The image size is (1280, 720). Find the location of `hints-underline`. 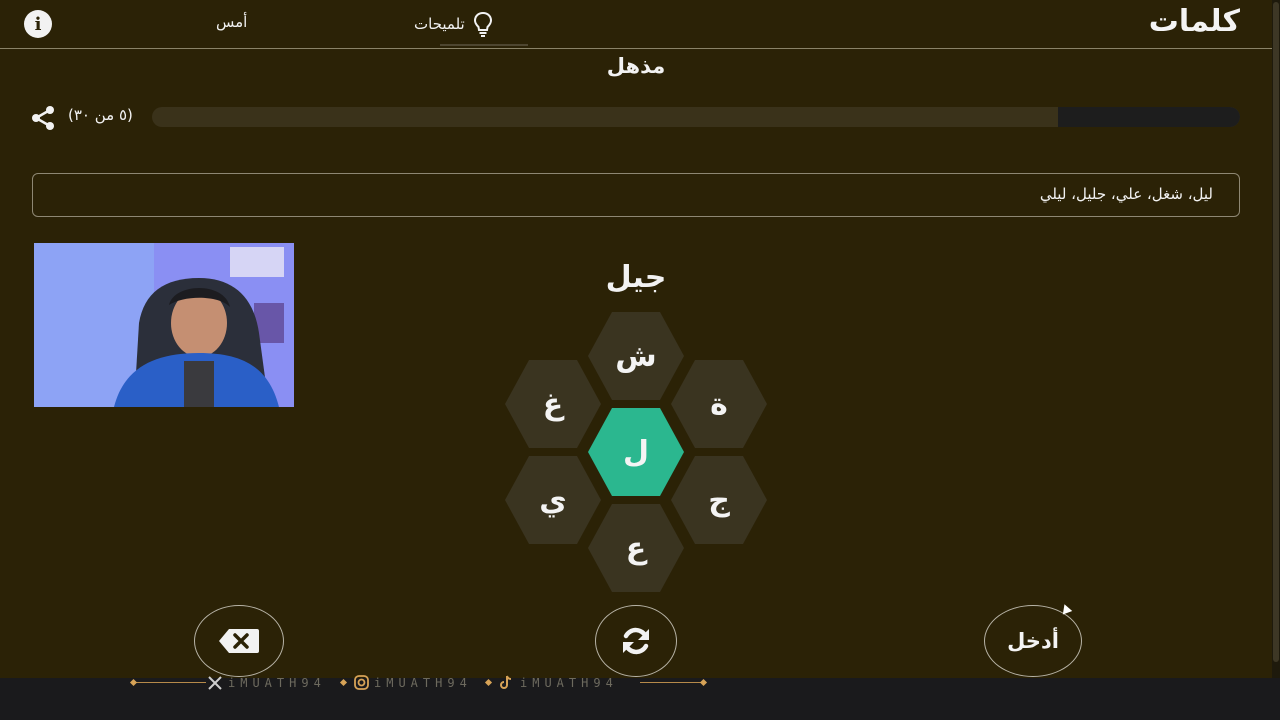

hints-underline is located at coordinates (484, 45).